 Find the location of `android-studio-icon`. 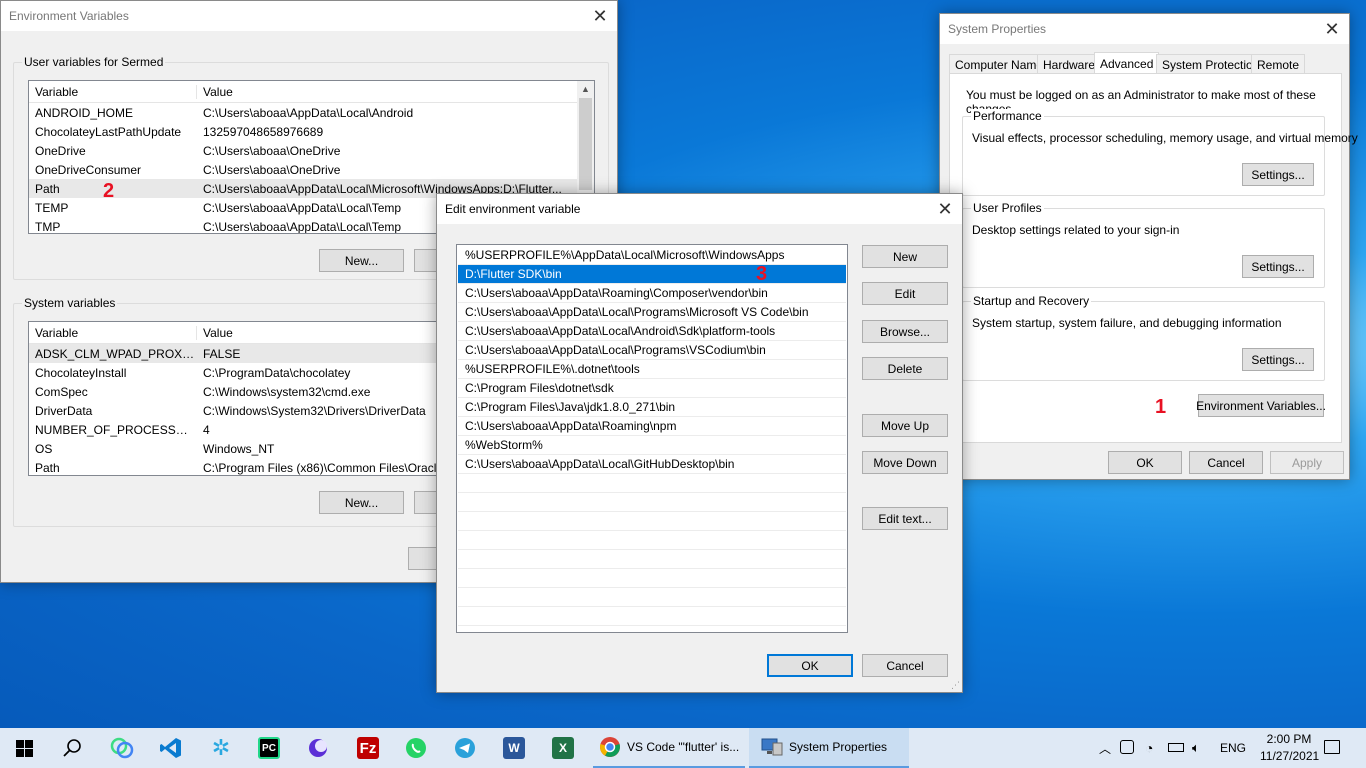

android-studio-icon is located at coordinates (122, 748).